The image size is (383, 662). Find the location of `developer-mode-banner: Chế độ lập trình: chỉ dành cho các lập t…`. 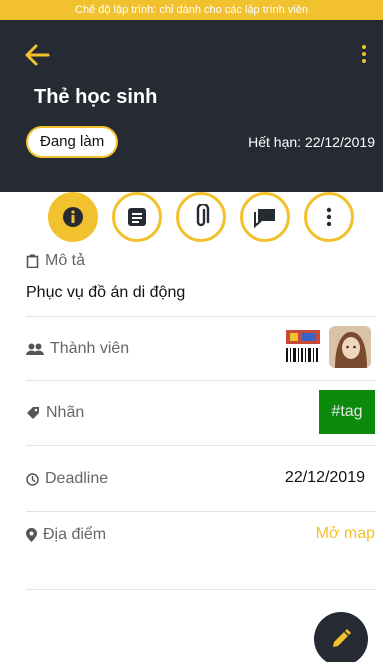

developer-mode-banner: Chế độ lập trình: chỉ dành cho các lập t… is located at coordinates (191, 10).